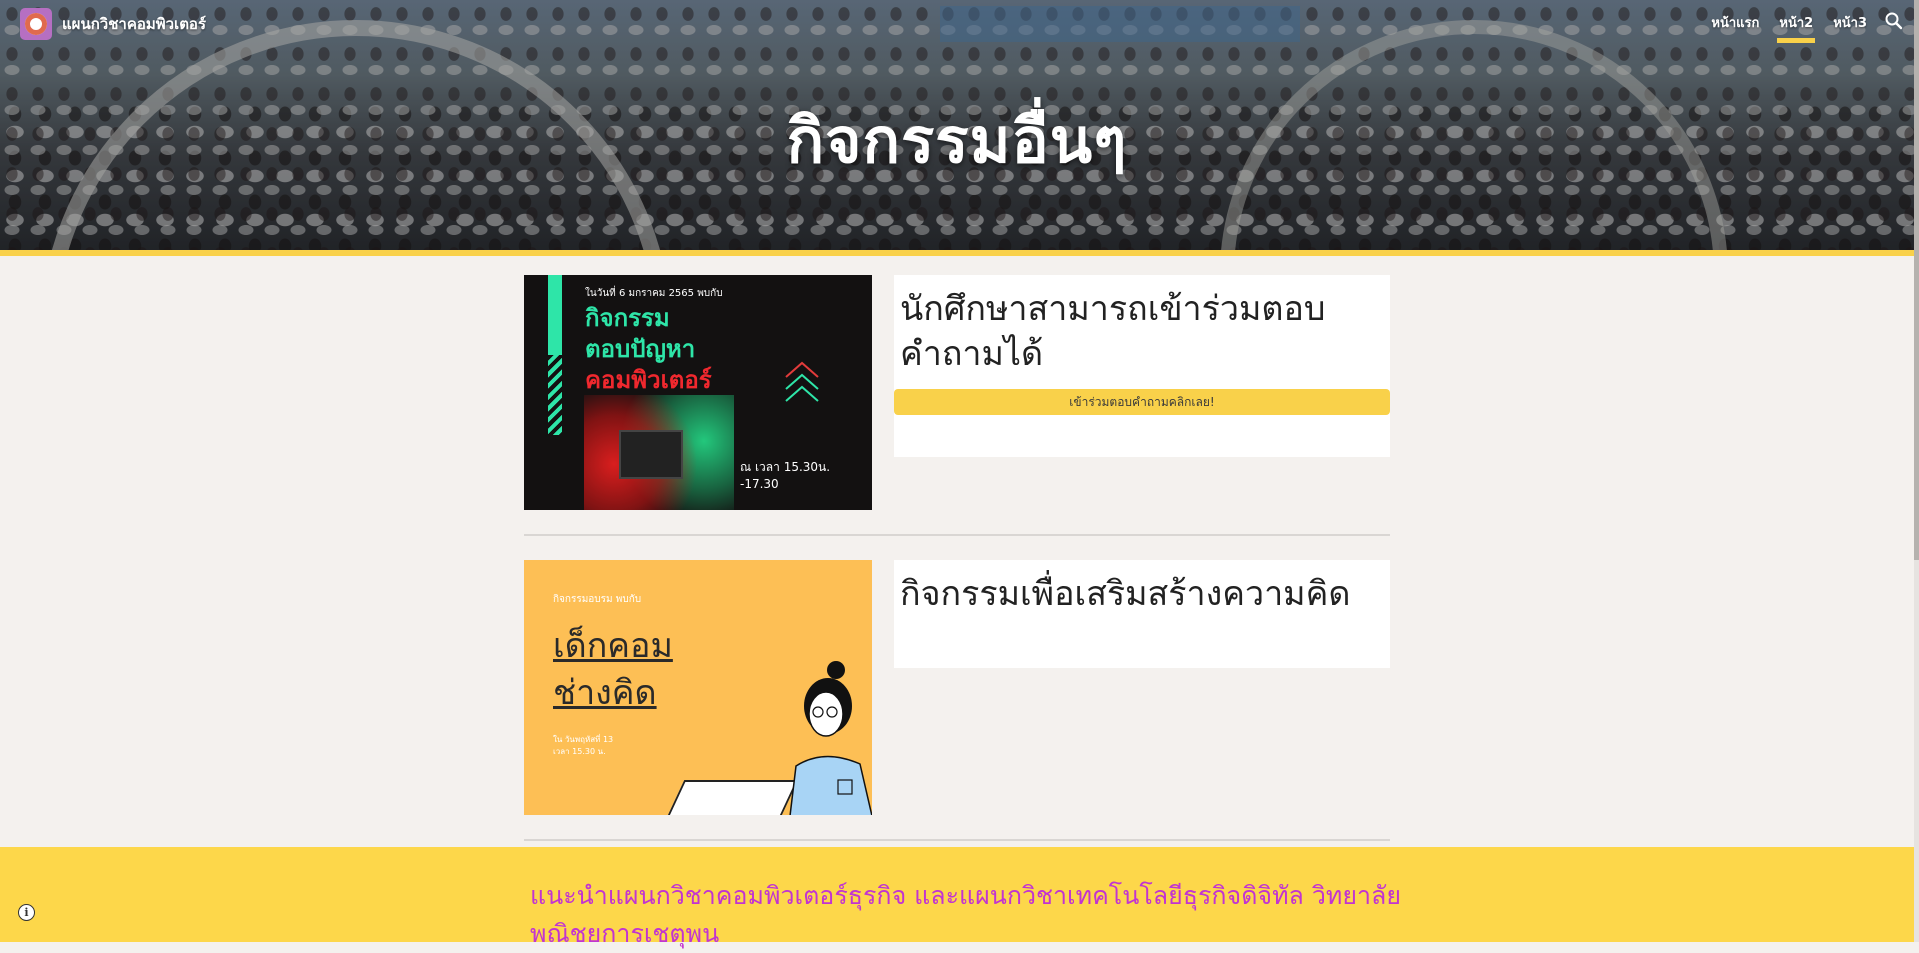 Image resolution: width=1919 pixels, height=953 pixels. Describe the element at coordinates (1113, 331) in the screenshot. I see `card-title: นักศึกษาสามารถเข้าร่วมตอบคำถามได้` at that location.